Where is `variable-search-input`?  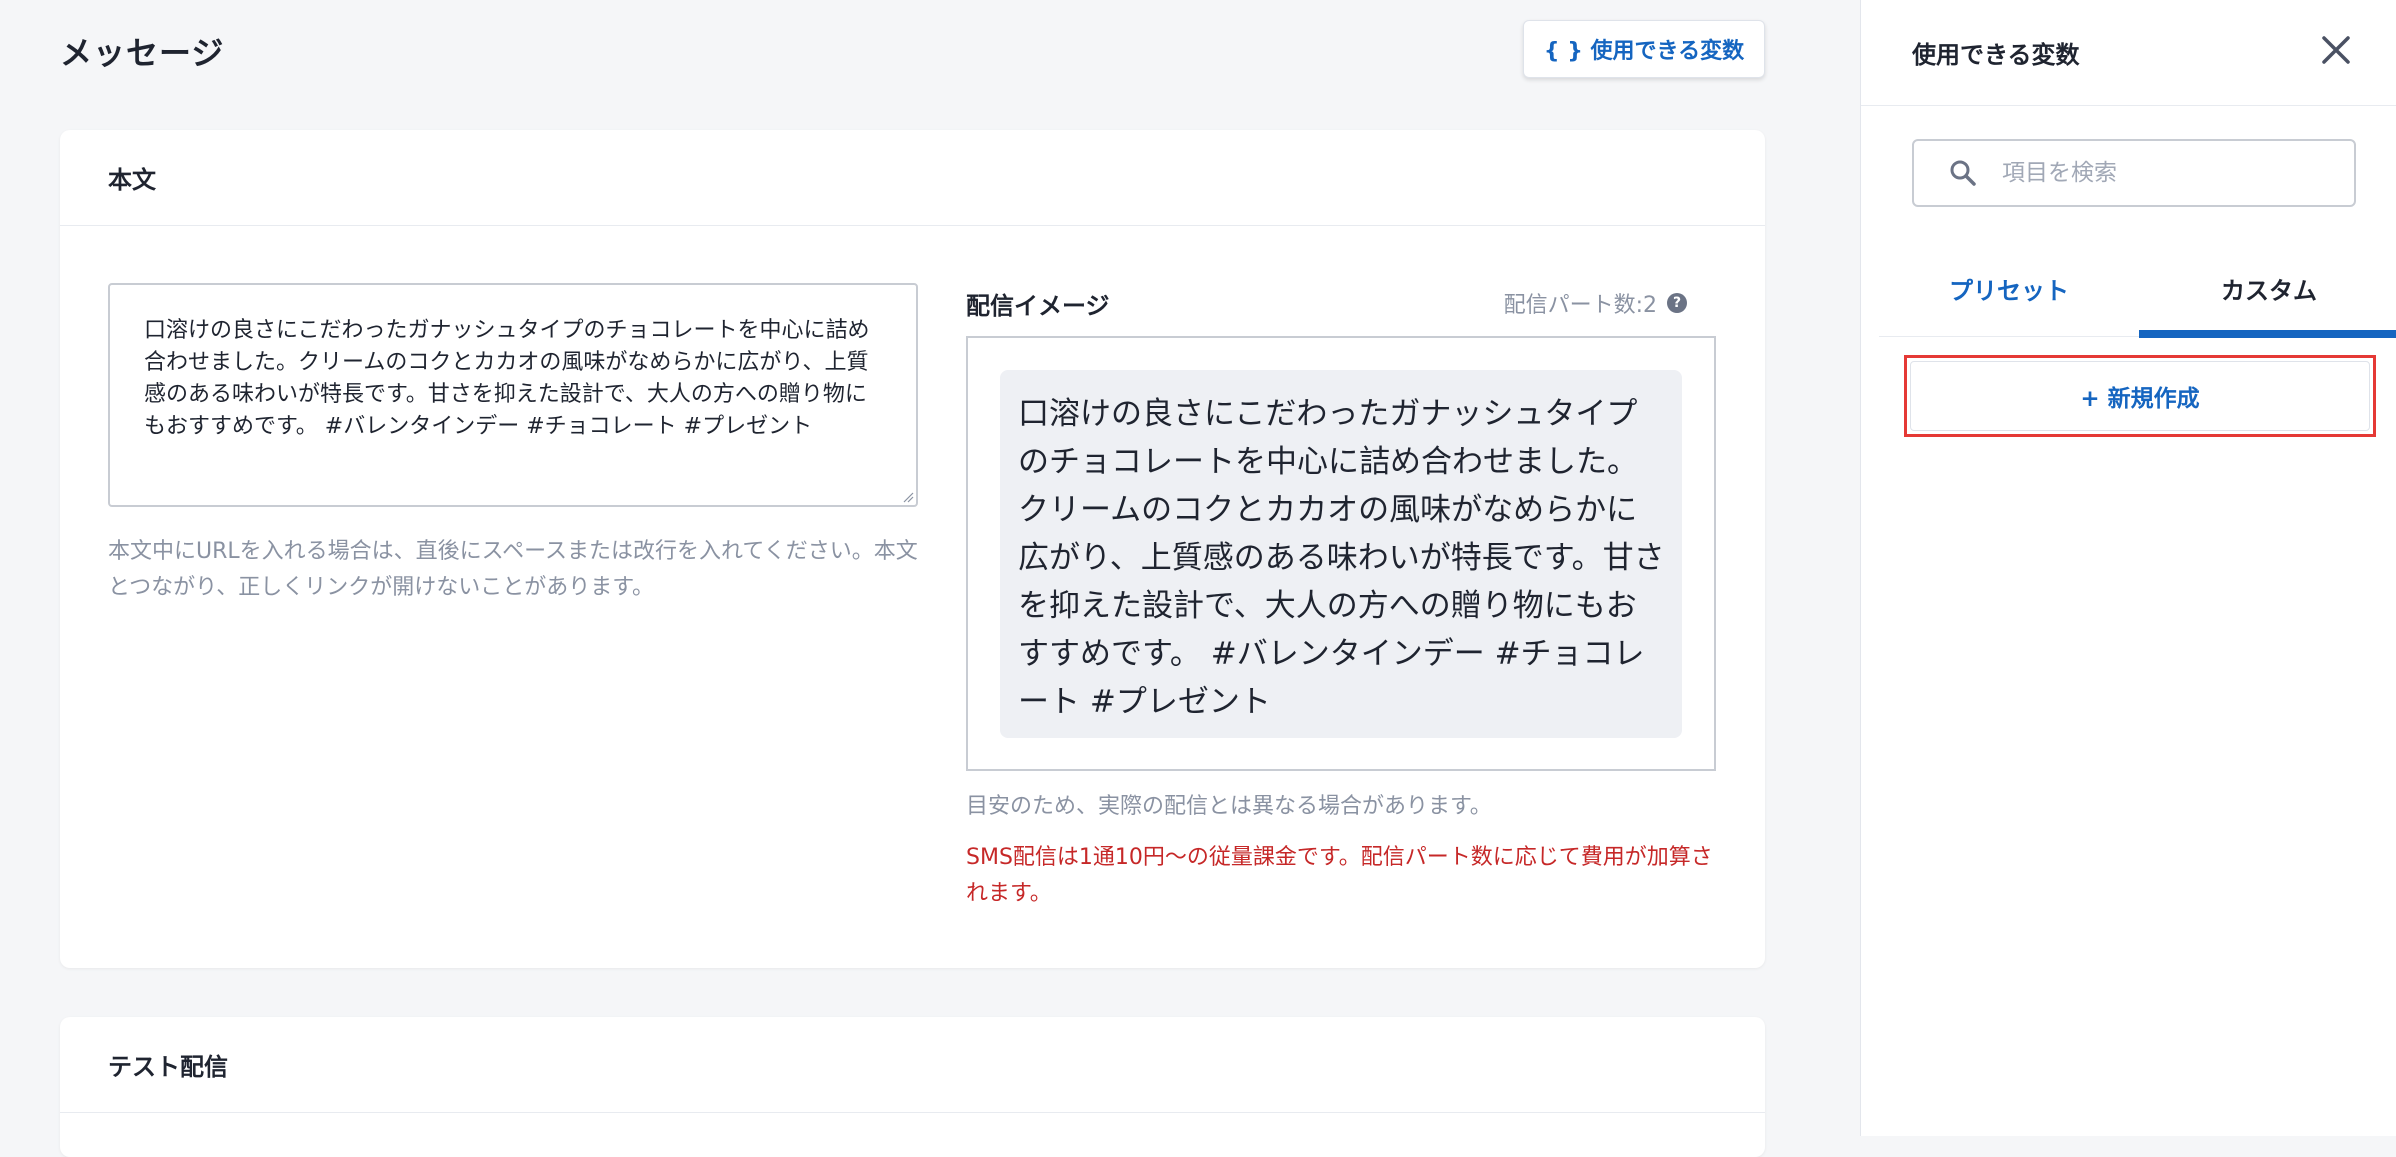 variable-search-input is located at coordinates (2162, 173).